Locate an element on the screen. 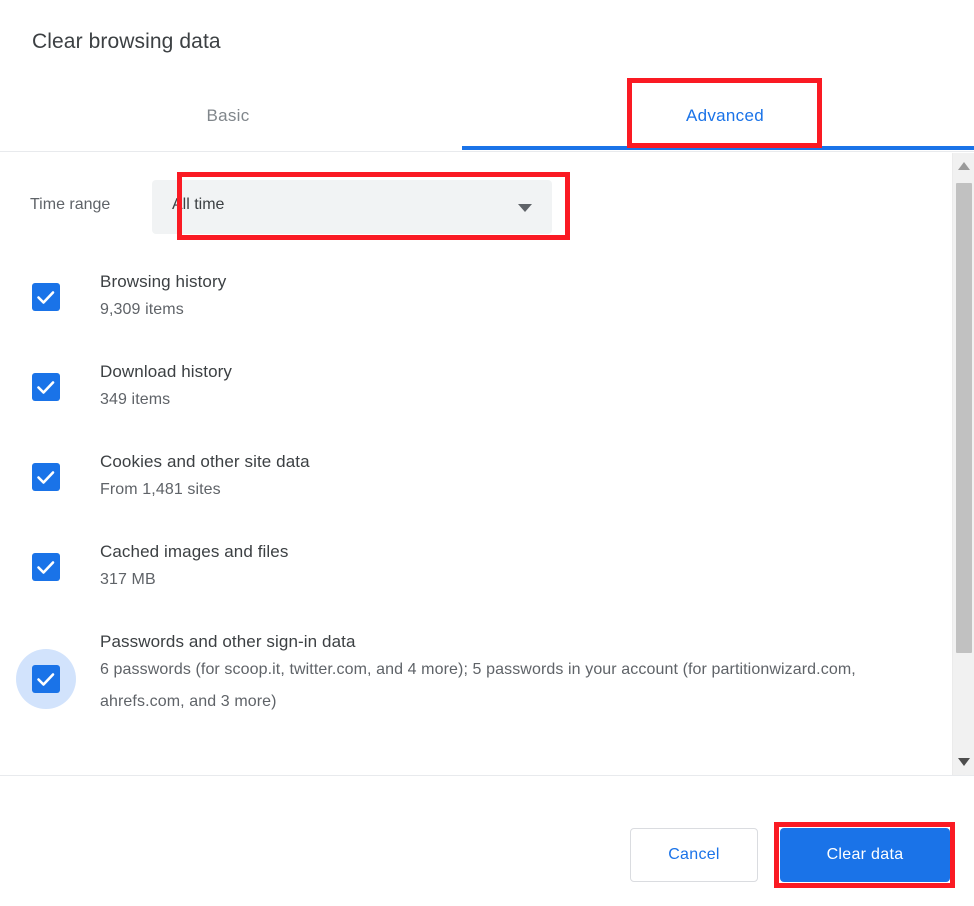  time-range-row: Time range All time is located at coordinates (476, 208).